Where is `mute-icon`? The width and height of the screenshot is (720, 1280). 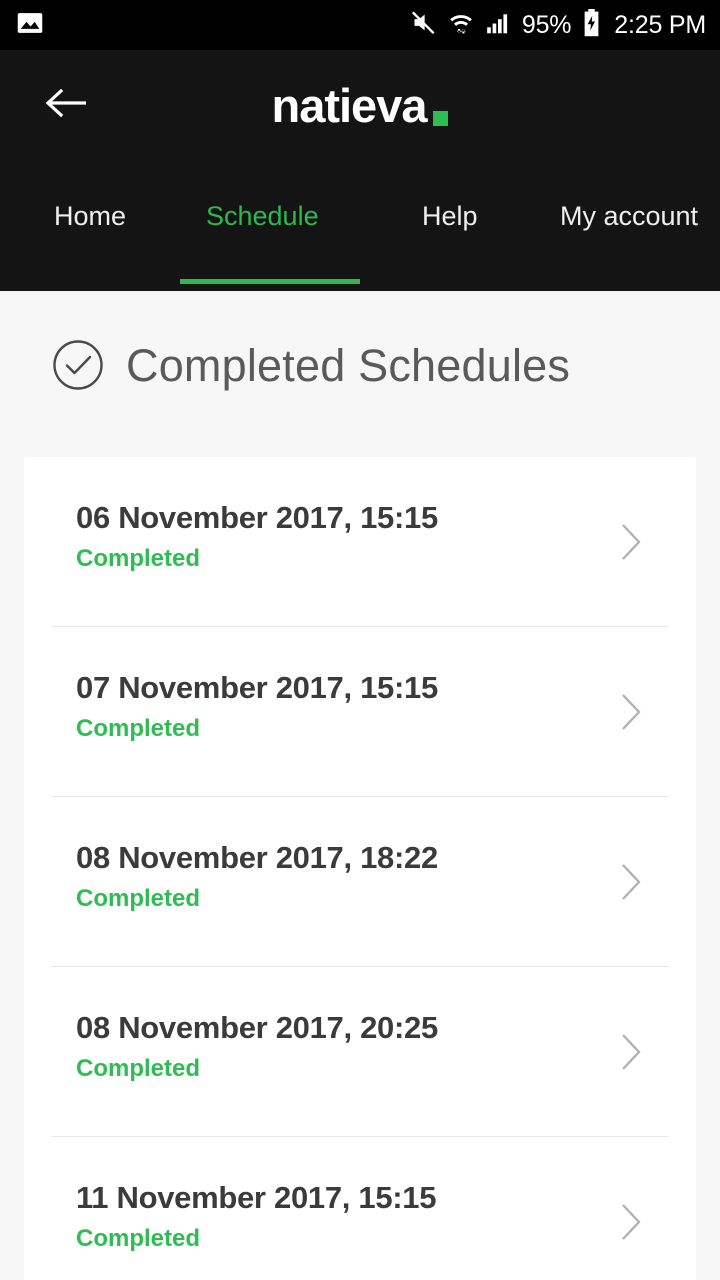
mute-icon is located at coordinates (423, 25).